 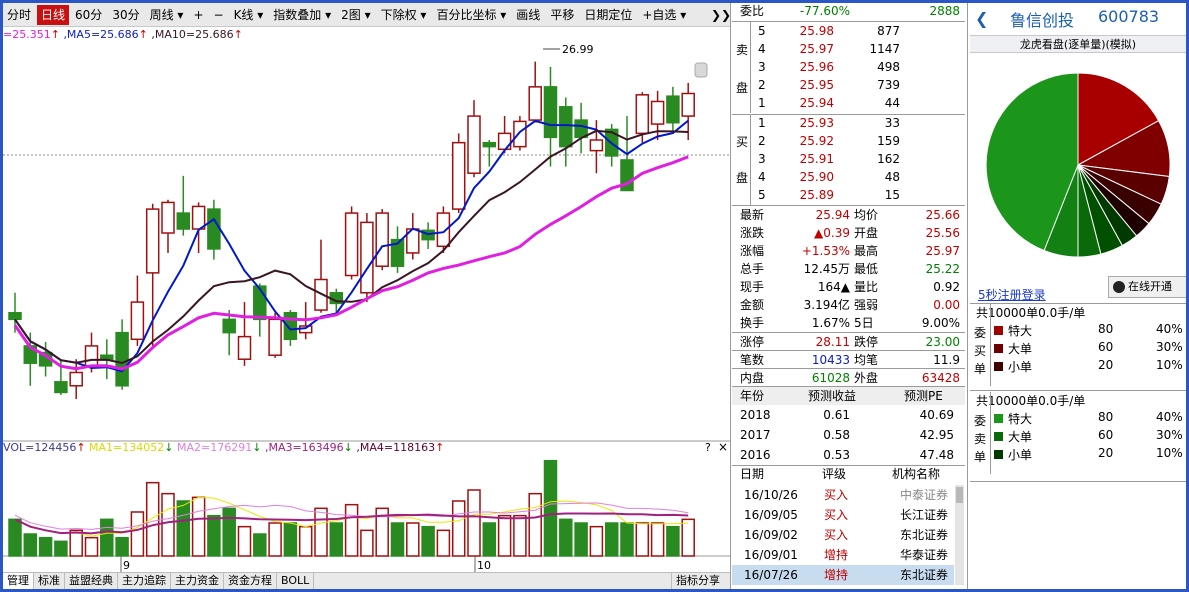 What do you see at coordinates (19, 15) in the screenshot?
I see `toolbar-item-0: 分时` at bounding box center [19, 15].